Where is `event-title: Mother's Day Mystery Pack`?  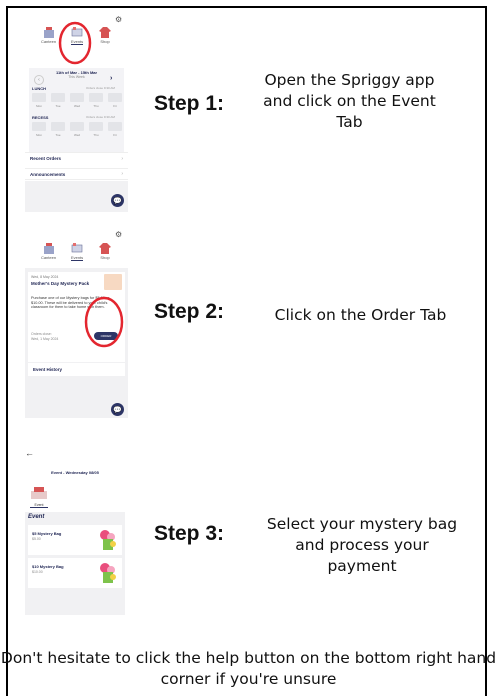
event-title: Mother's Day Mystery Pack is located at coordinates (60, 283).